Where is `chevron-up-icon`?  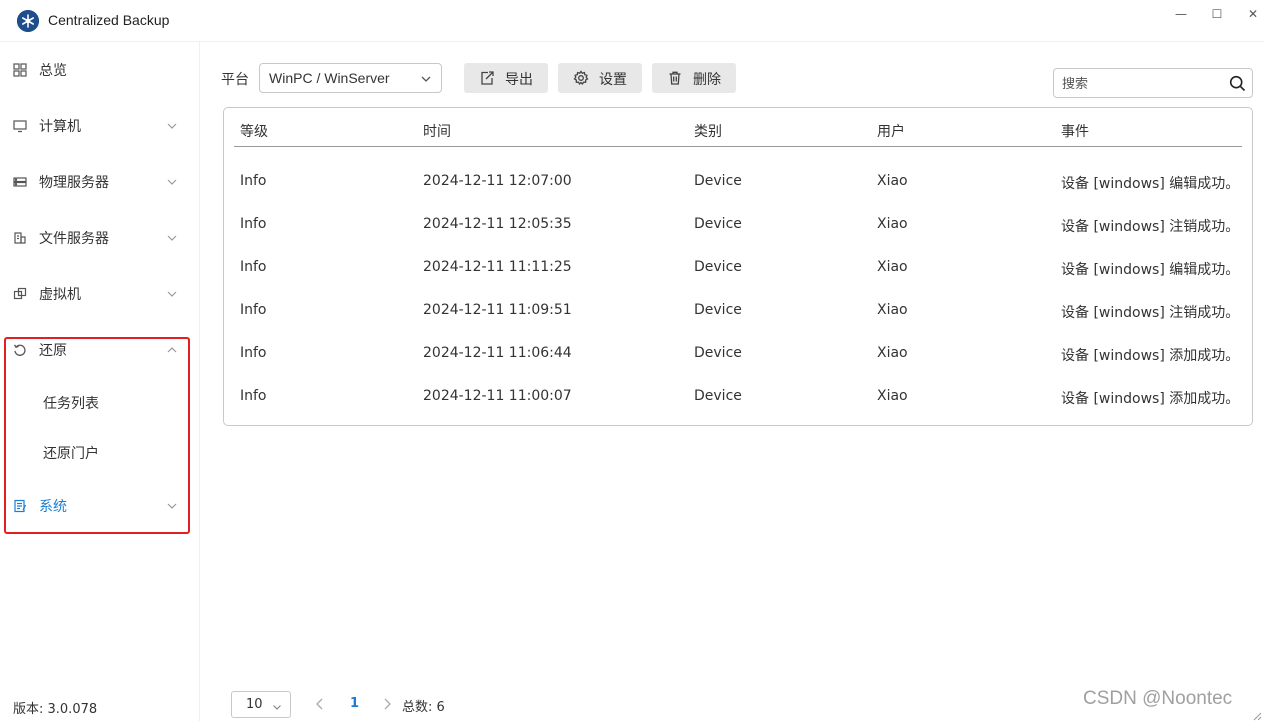
chevron-up-icon is located at coordinates (172, 350).